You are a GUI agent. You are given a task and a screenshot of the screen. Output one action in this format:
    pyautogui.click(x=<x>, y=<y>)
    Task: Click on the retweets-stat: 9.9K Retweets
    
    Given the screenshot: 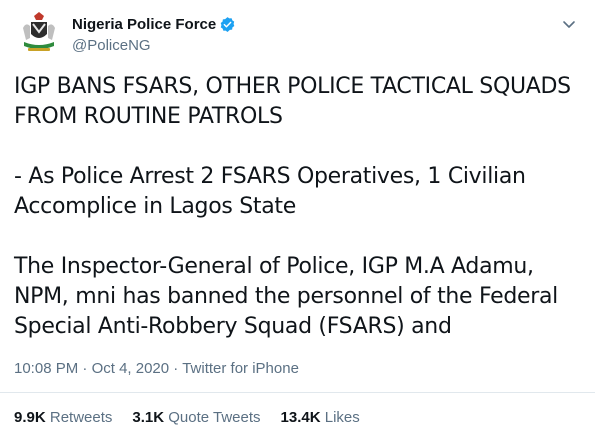 What is the action you would take?
    pyautogui.click(x=63, y=417)
    